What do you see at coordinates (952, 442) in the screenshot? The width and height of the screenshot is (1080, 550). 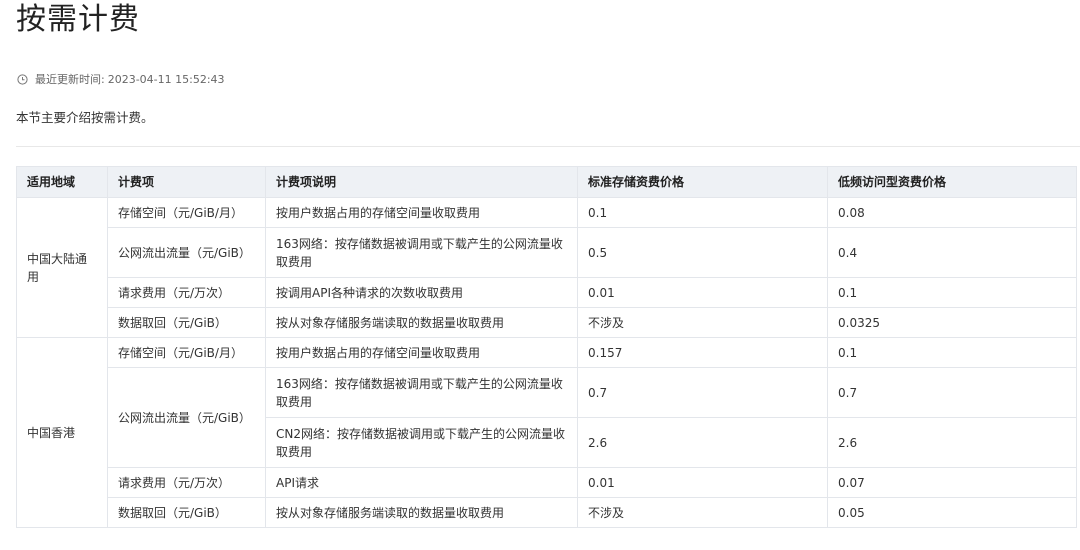 I see `low-frequency-price-cell: 2.6` at bounding box center [952, 442].